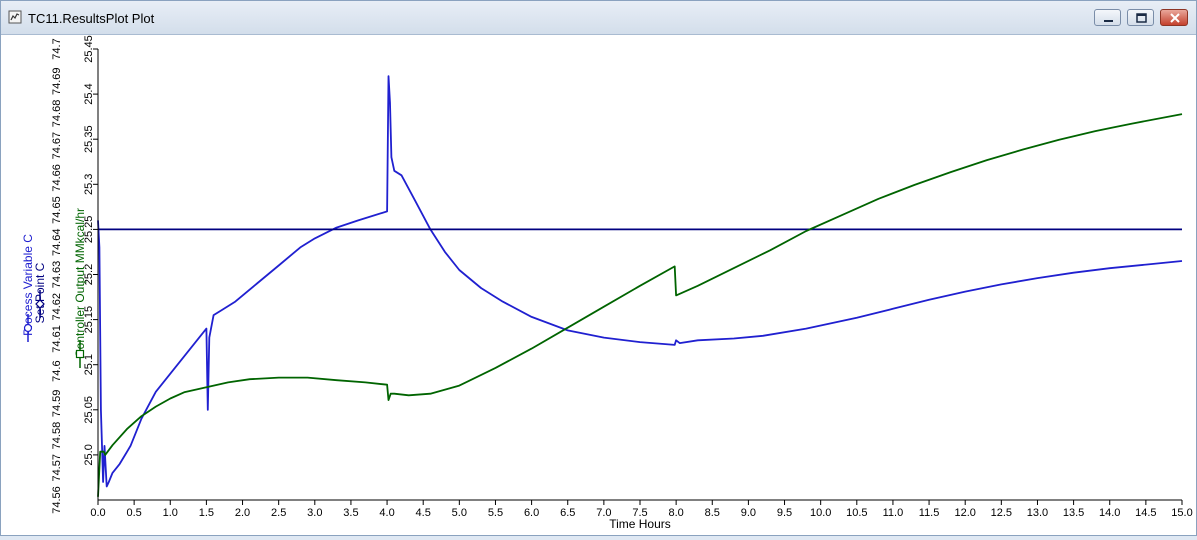 The width and height of the screenshot is (1197, 540). Describe the element at coordinates (640, 524) in the screenshot. I see `x-axis-label: Time Hours` at that location.